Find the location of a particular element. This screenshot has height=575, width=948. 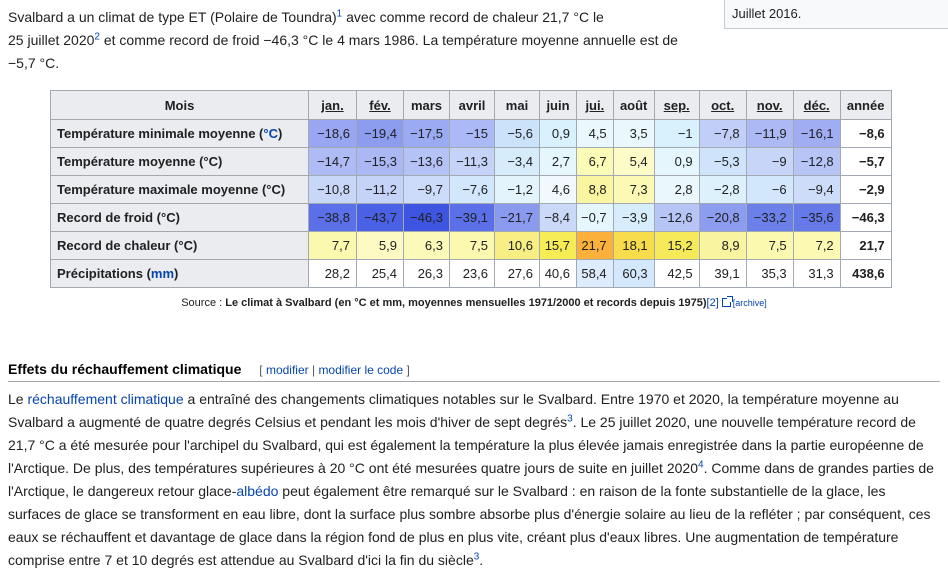

data-cell: −11,9 is located at coordinates (769, 133).